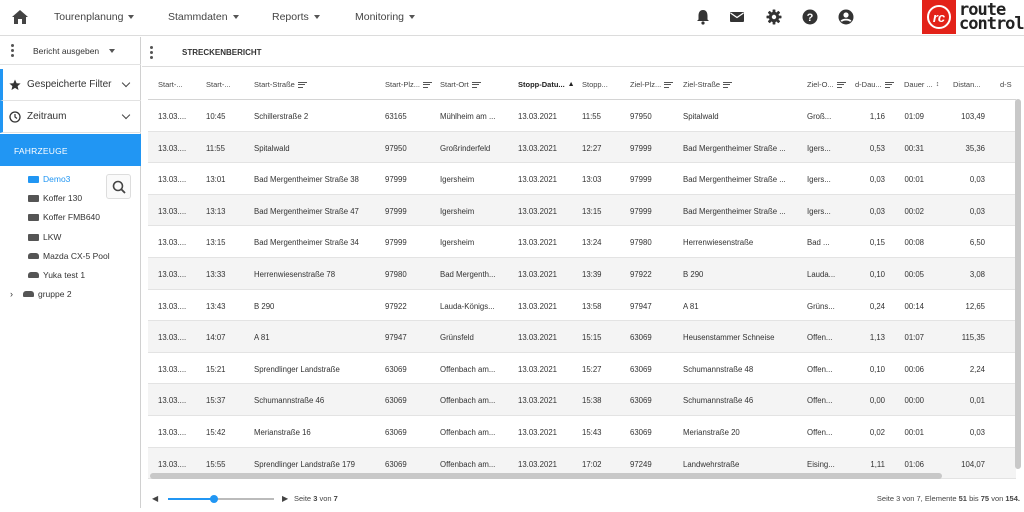  I want to click on table-cell: 15:42, so click(216, 432).